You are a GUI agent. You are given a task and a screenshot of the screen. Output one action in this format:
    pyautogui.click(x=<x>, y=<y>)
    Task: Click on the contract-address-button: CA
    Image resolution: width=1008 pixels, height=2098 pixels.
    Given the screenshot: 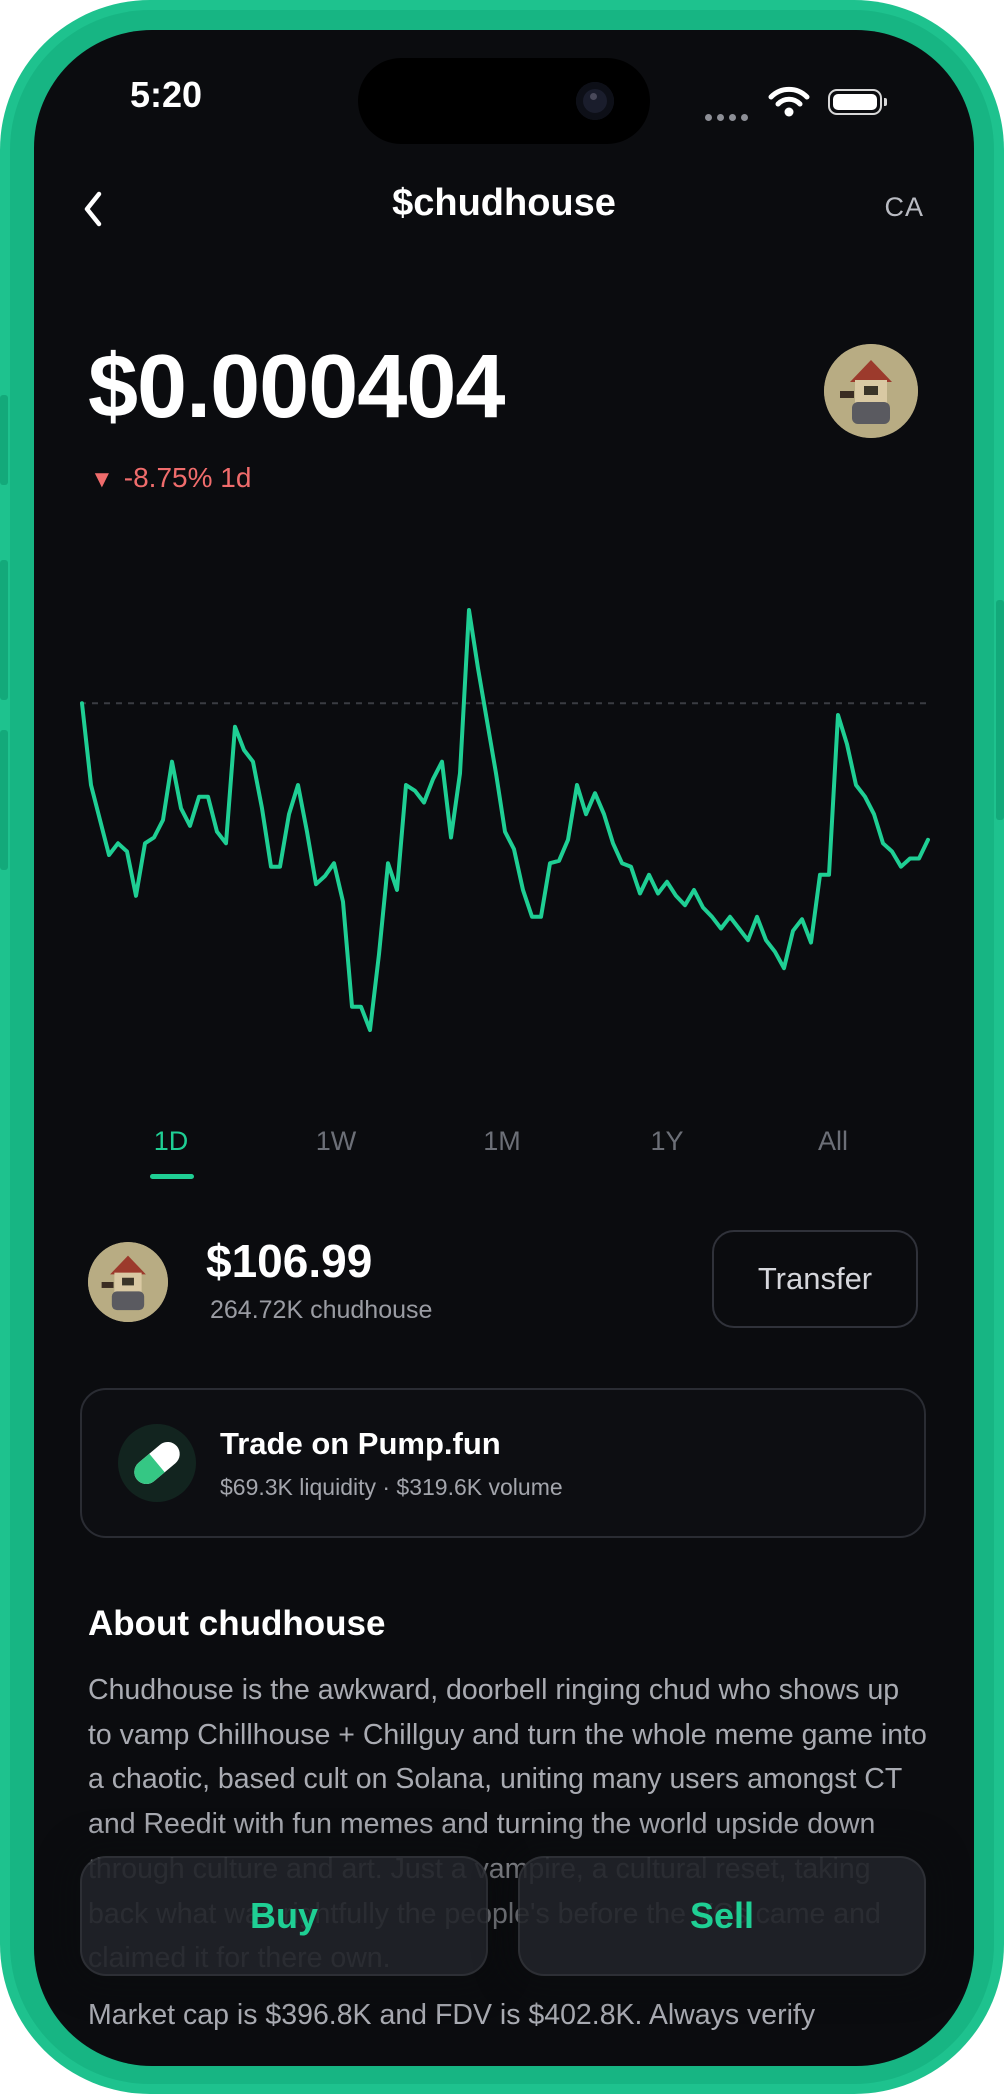 What is the action you would take?
    pyautogui.click(x=904, y=207)
    